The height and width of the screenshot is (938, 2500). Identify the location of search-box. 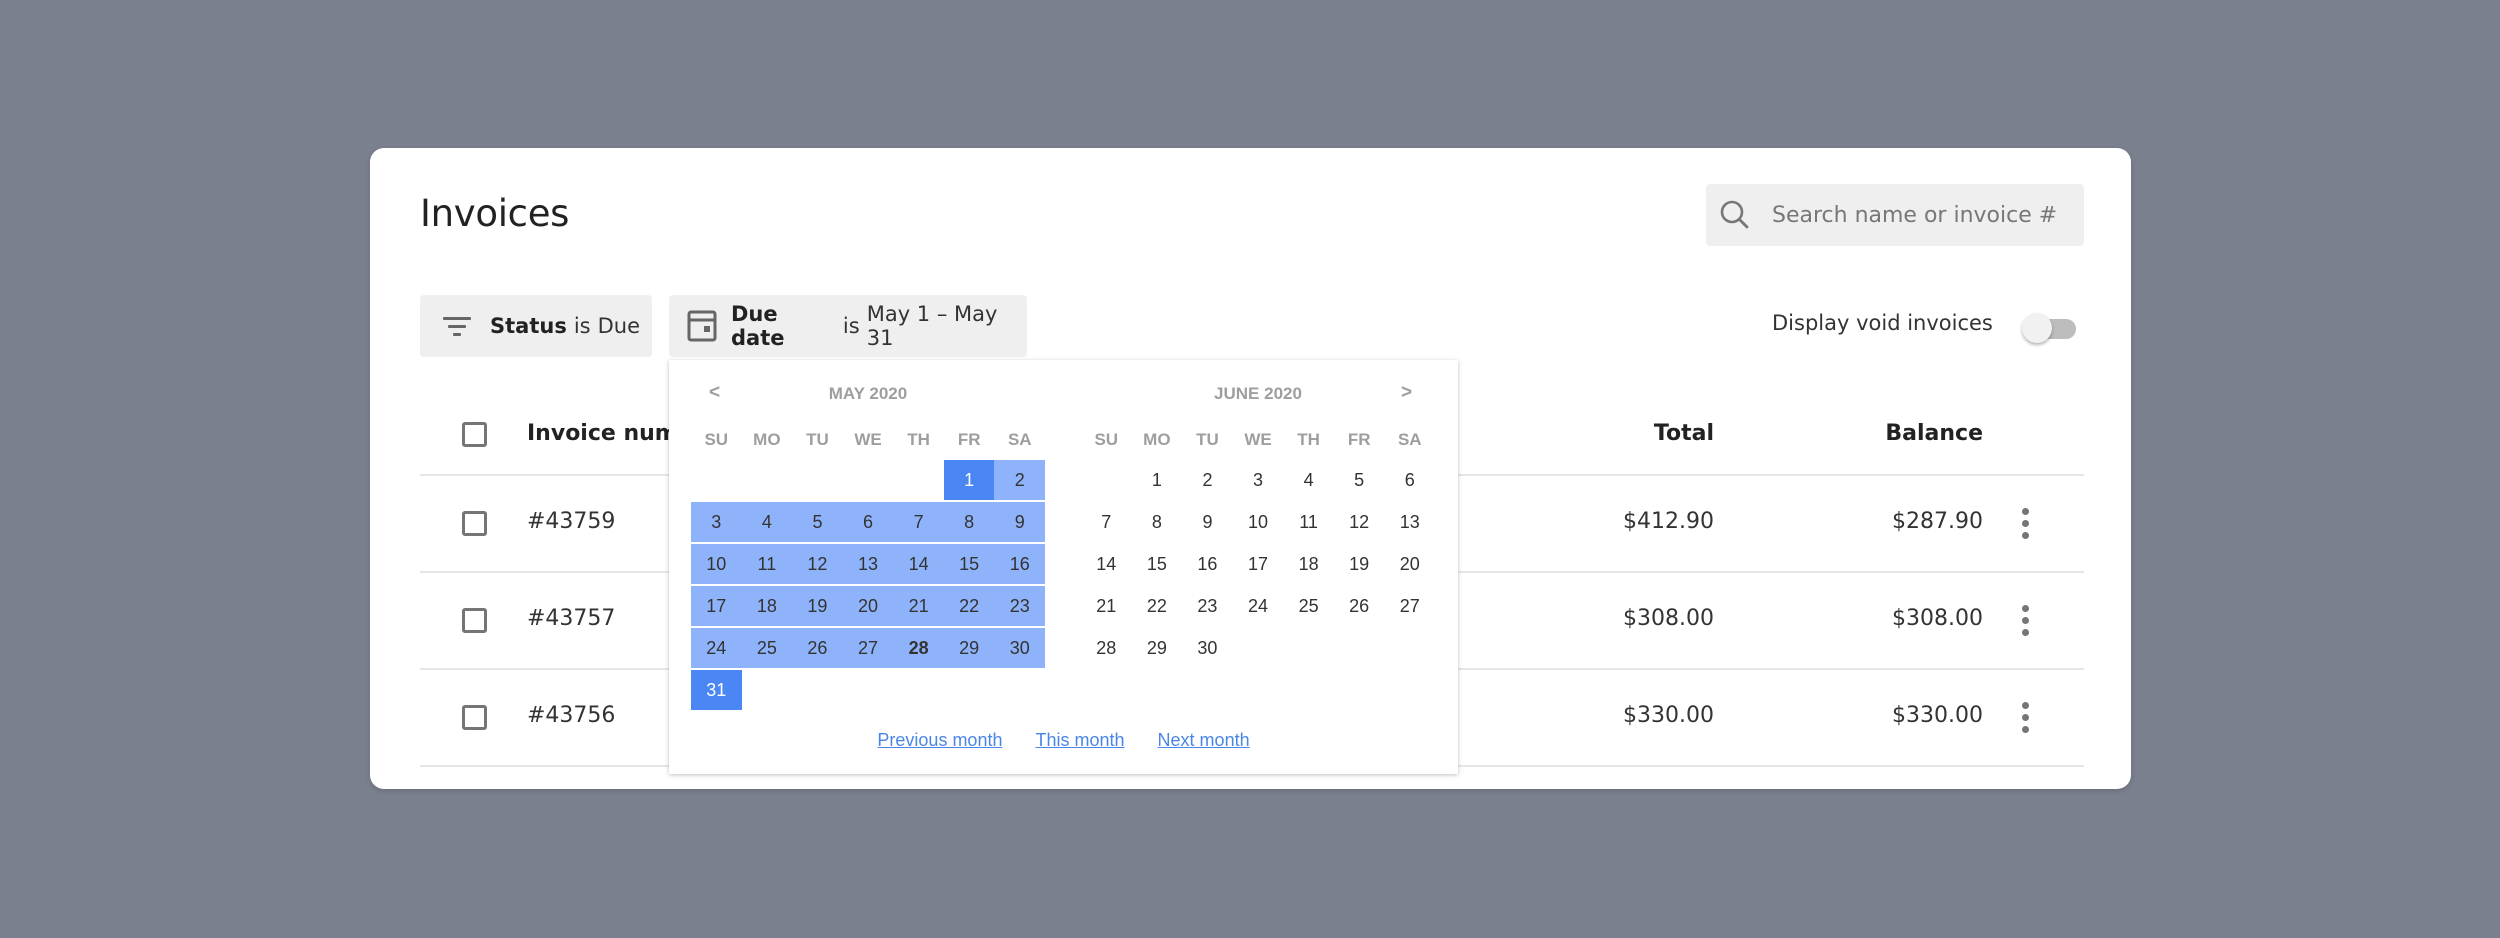
(1895, 215).